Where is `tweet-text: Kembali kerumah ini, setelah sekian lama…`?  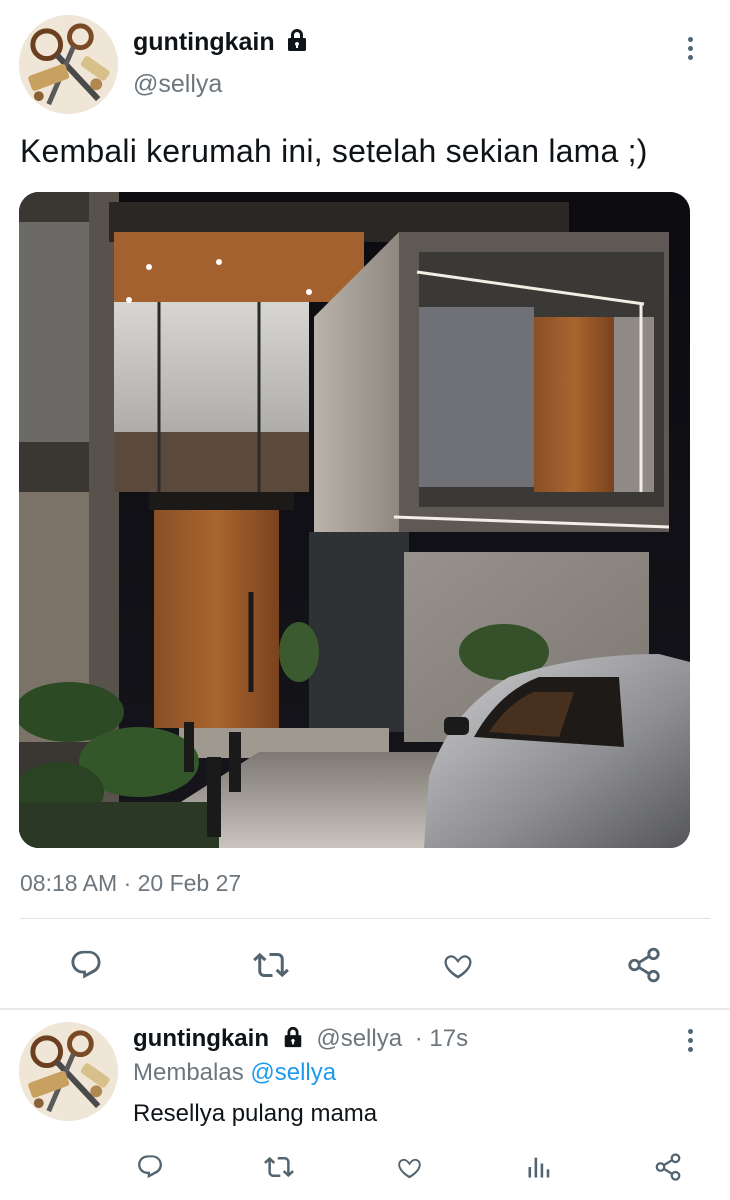 tweet-text: Kembali kerumah ini, setelah sekian lama… is located at coordinates (334, 151).